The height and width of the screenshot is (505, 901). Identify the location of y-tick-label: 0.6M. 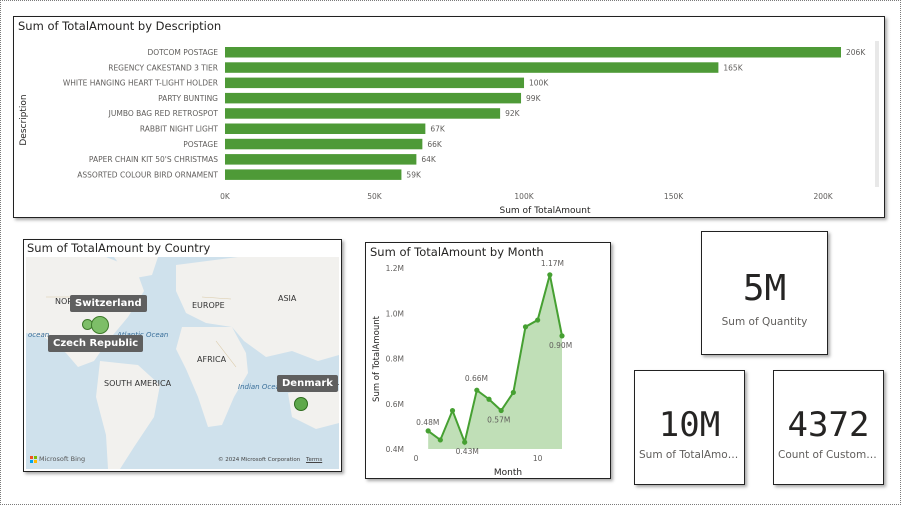
(395, 404).